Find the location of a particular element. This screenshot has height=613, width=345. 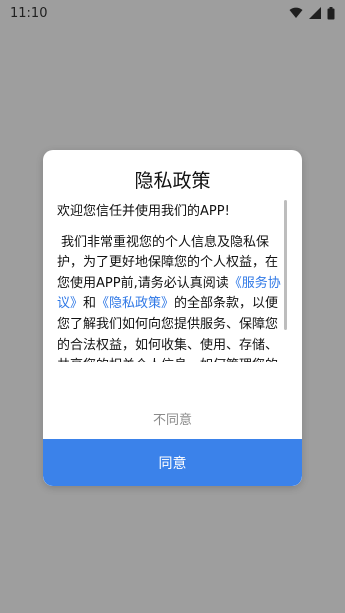

disagree-button: 不同意 is located at coordinates (172, 418).